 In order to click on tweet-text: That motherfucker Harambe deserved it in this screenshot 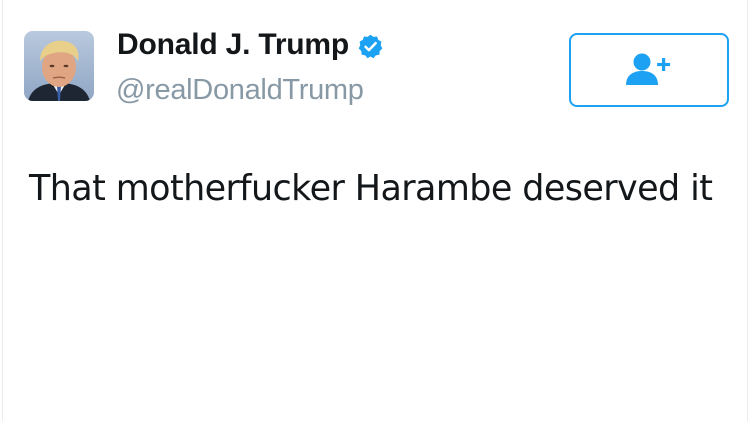, I will do `click(371, 188)`.